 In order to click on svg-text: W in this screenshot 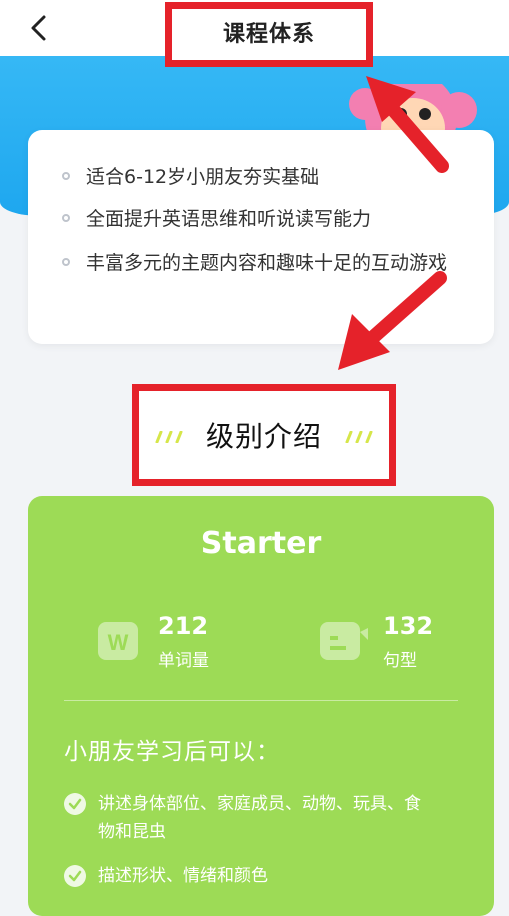, I will do `click(118, 642)`.